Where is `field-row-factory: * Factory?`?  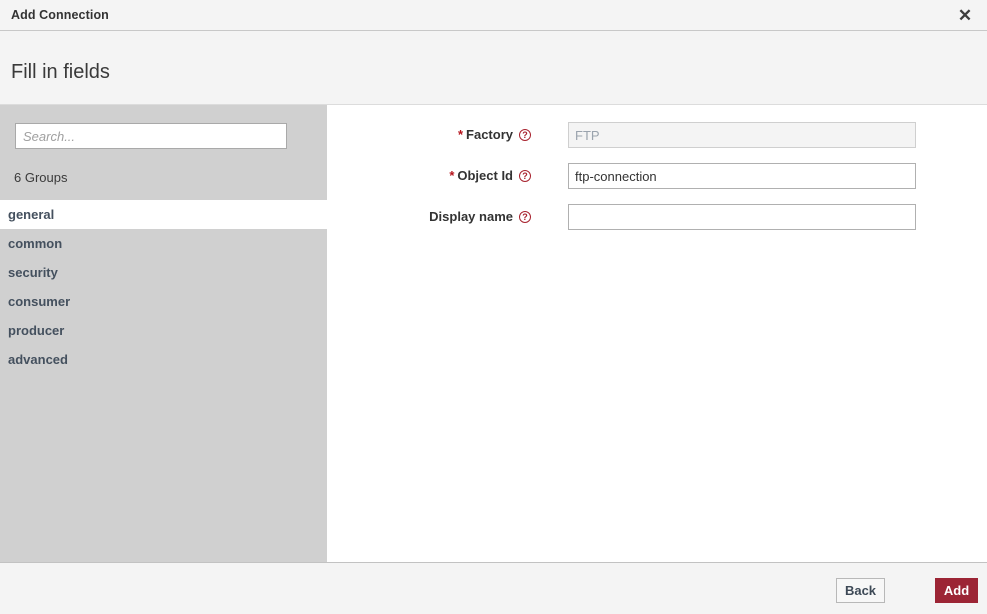
field-row-factory: * Factory? is located at coordinates (657, 135).